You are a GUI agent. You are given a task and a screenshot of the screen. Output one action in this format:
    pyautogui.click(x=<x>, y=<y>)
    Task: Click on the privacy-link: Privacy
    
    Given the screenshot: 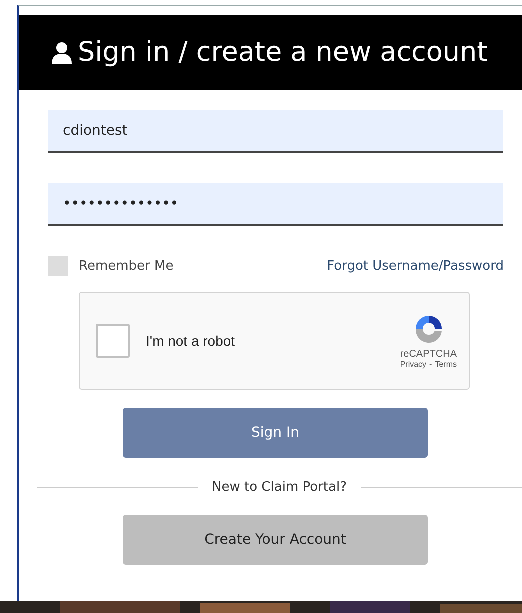 What is the action you would take?
    pyautogui.click(x=413, y=364)
    